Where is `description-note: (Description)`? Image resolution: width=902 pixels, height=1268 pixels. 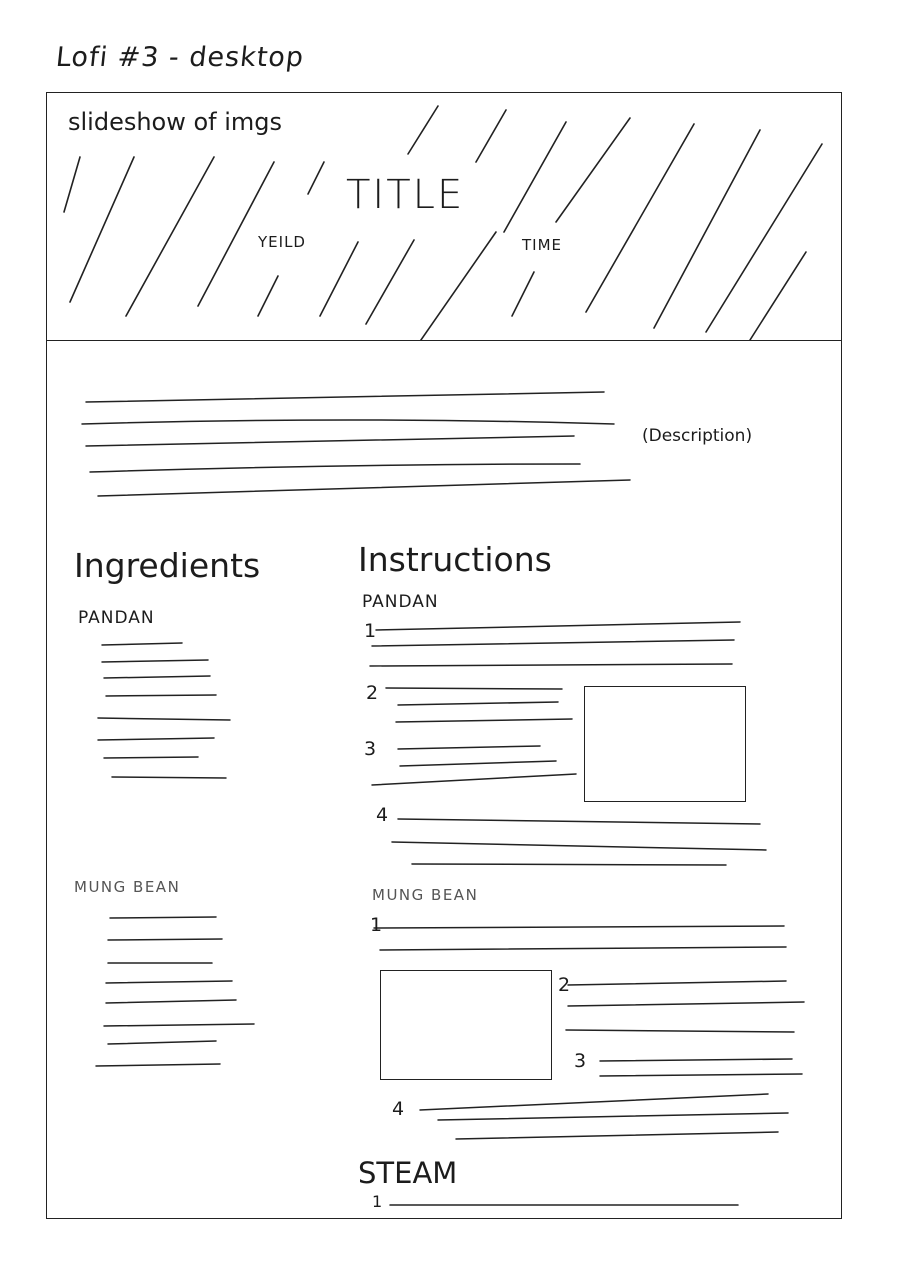 description-note: (Description) is located at coordinates (697, 436).